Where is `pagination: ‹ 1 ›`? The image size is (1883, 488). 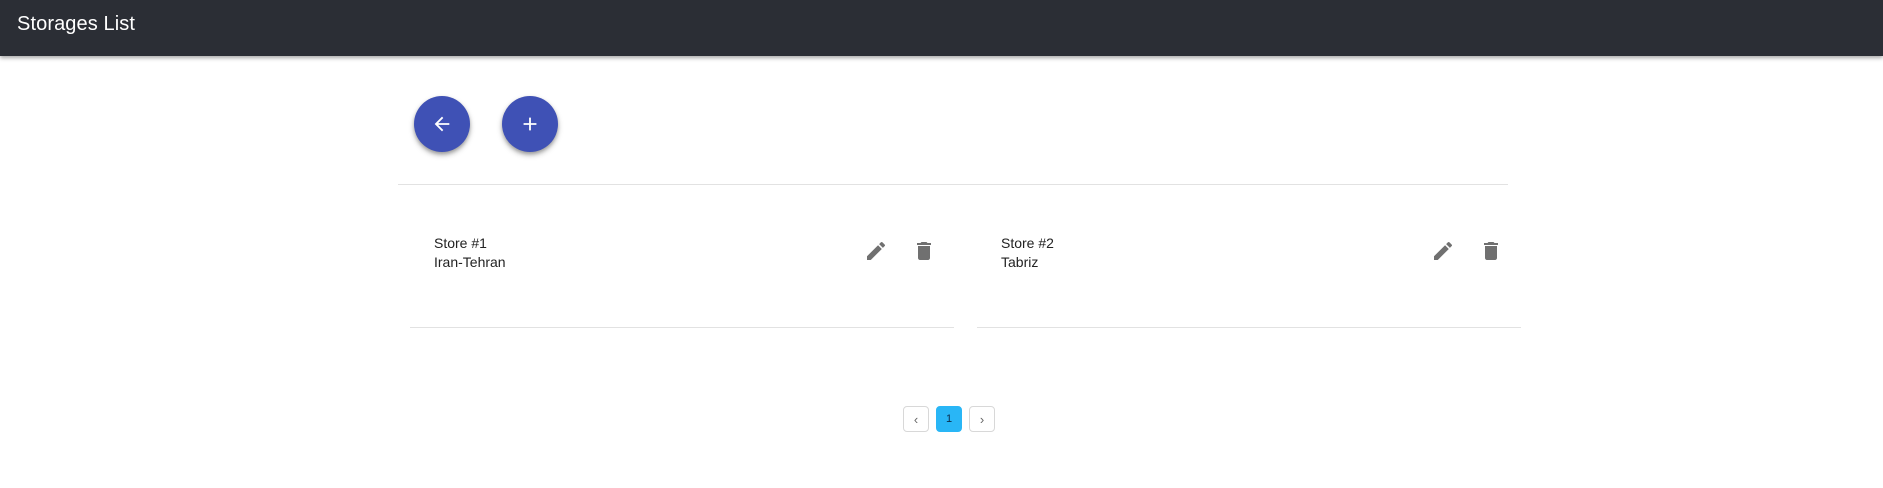
pagination: ‹ 1 › is located at coordinates (949, 419).